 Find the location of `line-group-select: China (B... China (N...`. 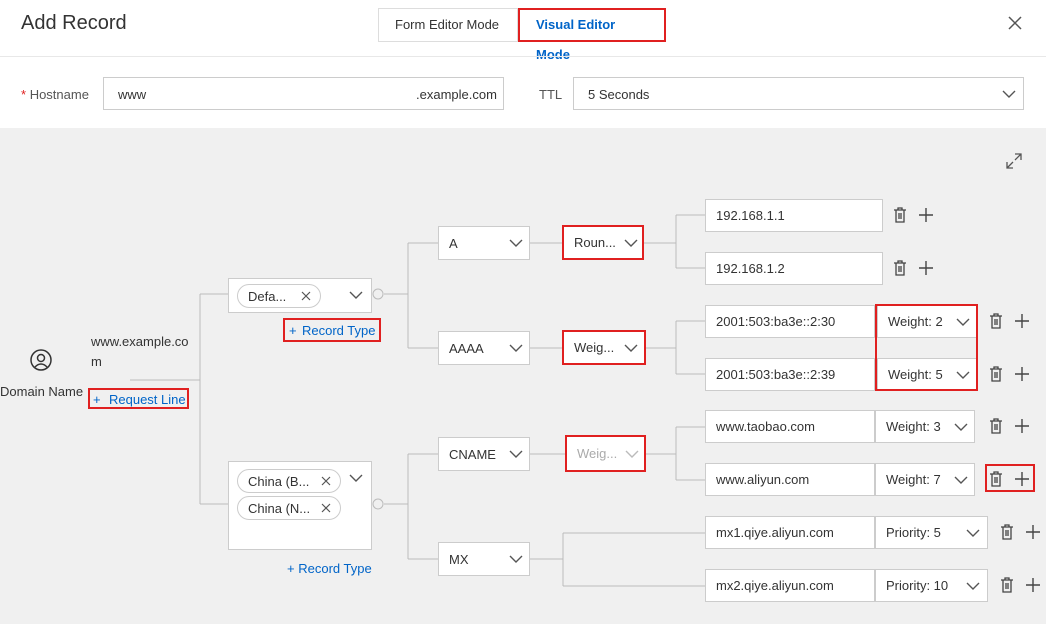

line-group-select: China (B... China (N... is located at coordinates (300, 505).